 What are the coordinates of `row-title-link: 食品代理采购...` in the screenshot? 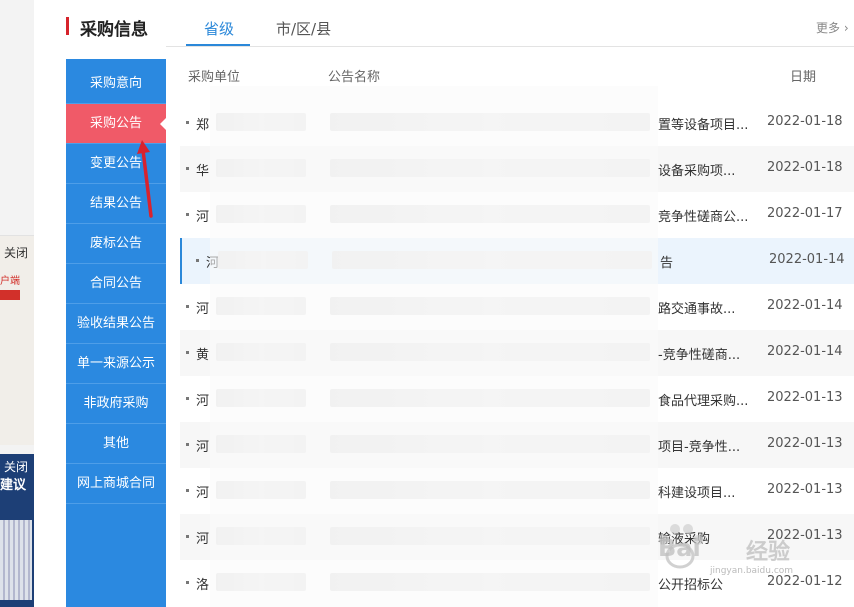 It's located at (703, 399).